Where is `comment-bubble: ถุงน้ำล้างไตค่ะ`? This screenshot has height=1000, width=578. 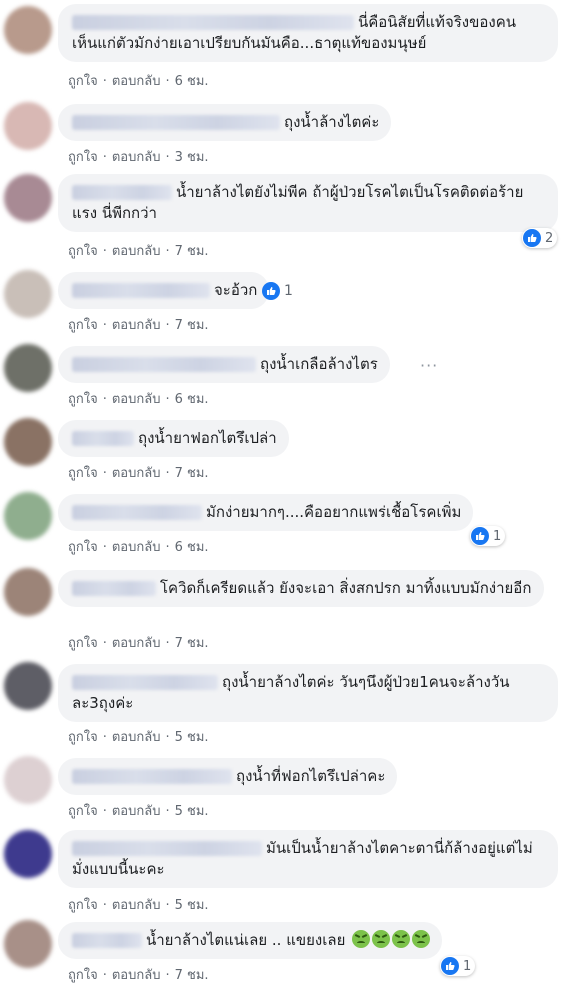
comment-bubble: ถุงน้ำล้างไตค่ะ is located at coordinates (225, 122).